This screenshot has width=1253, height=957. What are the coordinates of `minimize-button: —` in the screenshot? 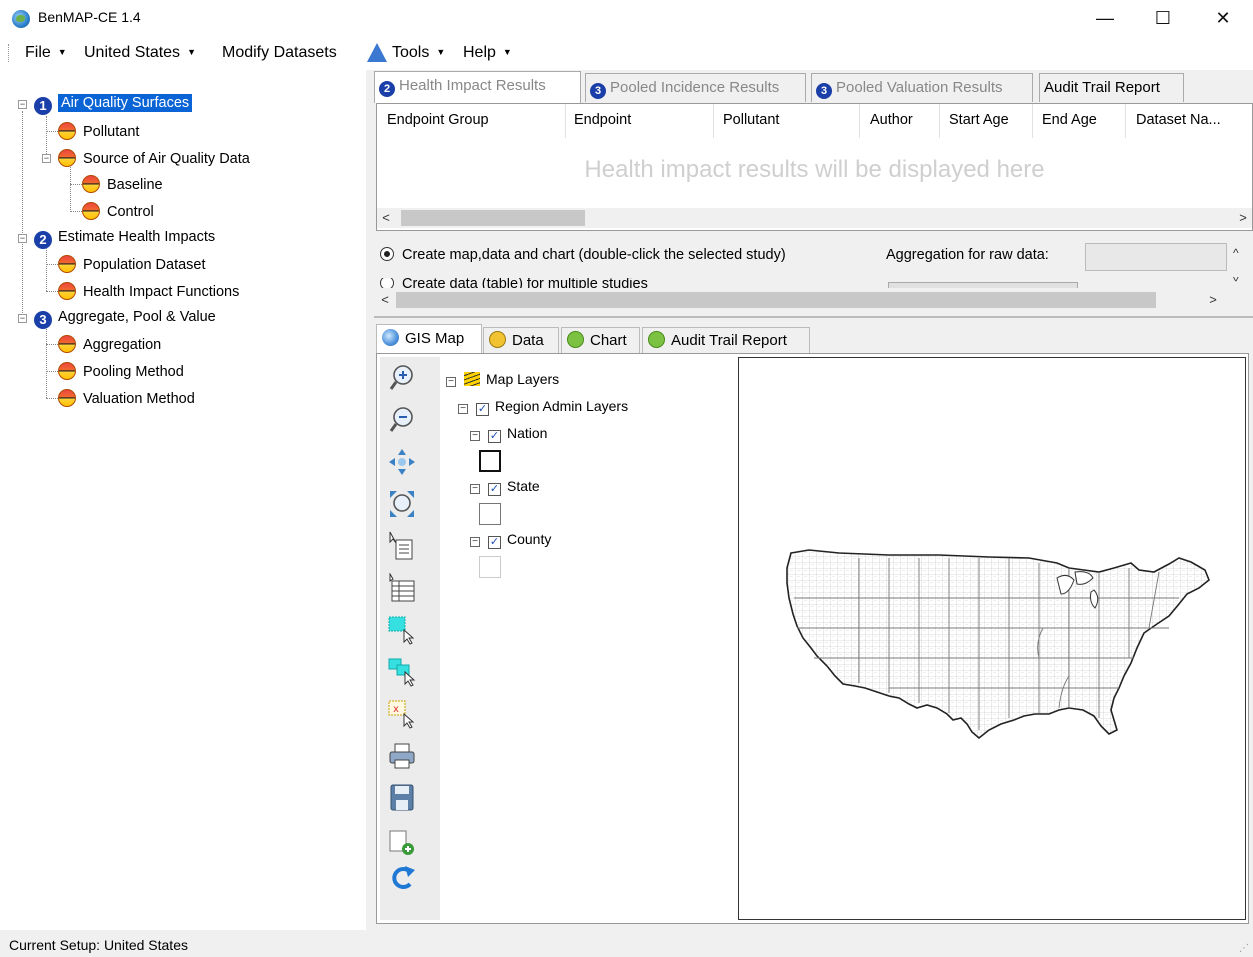 It's located at (1105, 18).